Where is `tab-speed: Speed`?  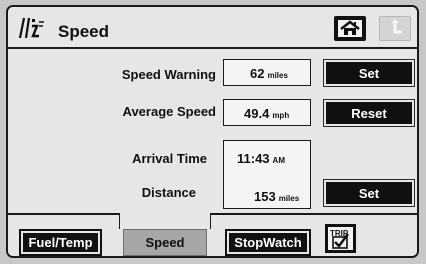
tab-speed: Speed is located at coordinates (165, 242).